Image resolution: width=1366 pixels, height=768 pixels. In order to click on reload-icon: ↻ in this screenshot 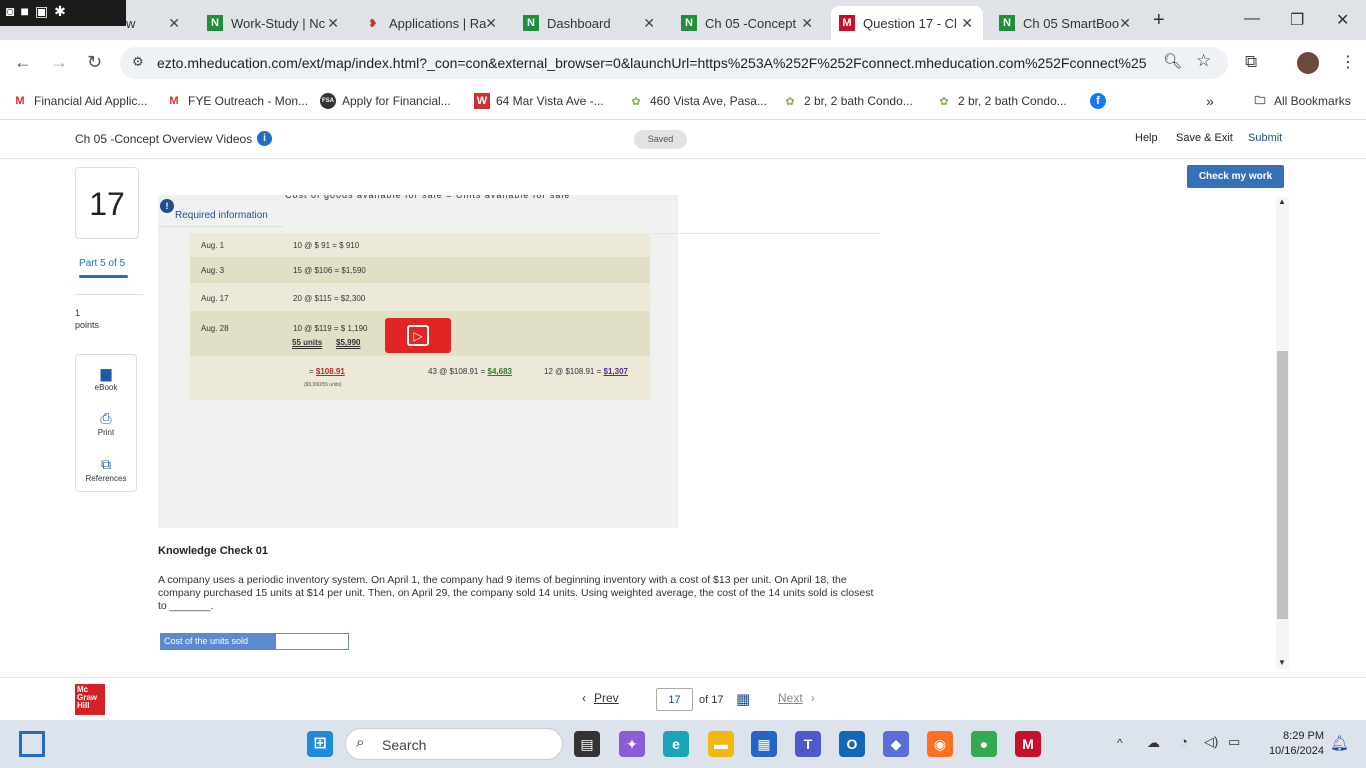, I will do `click(94, 62)`.